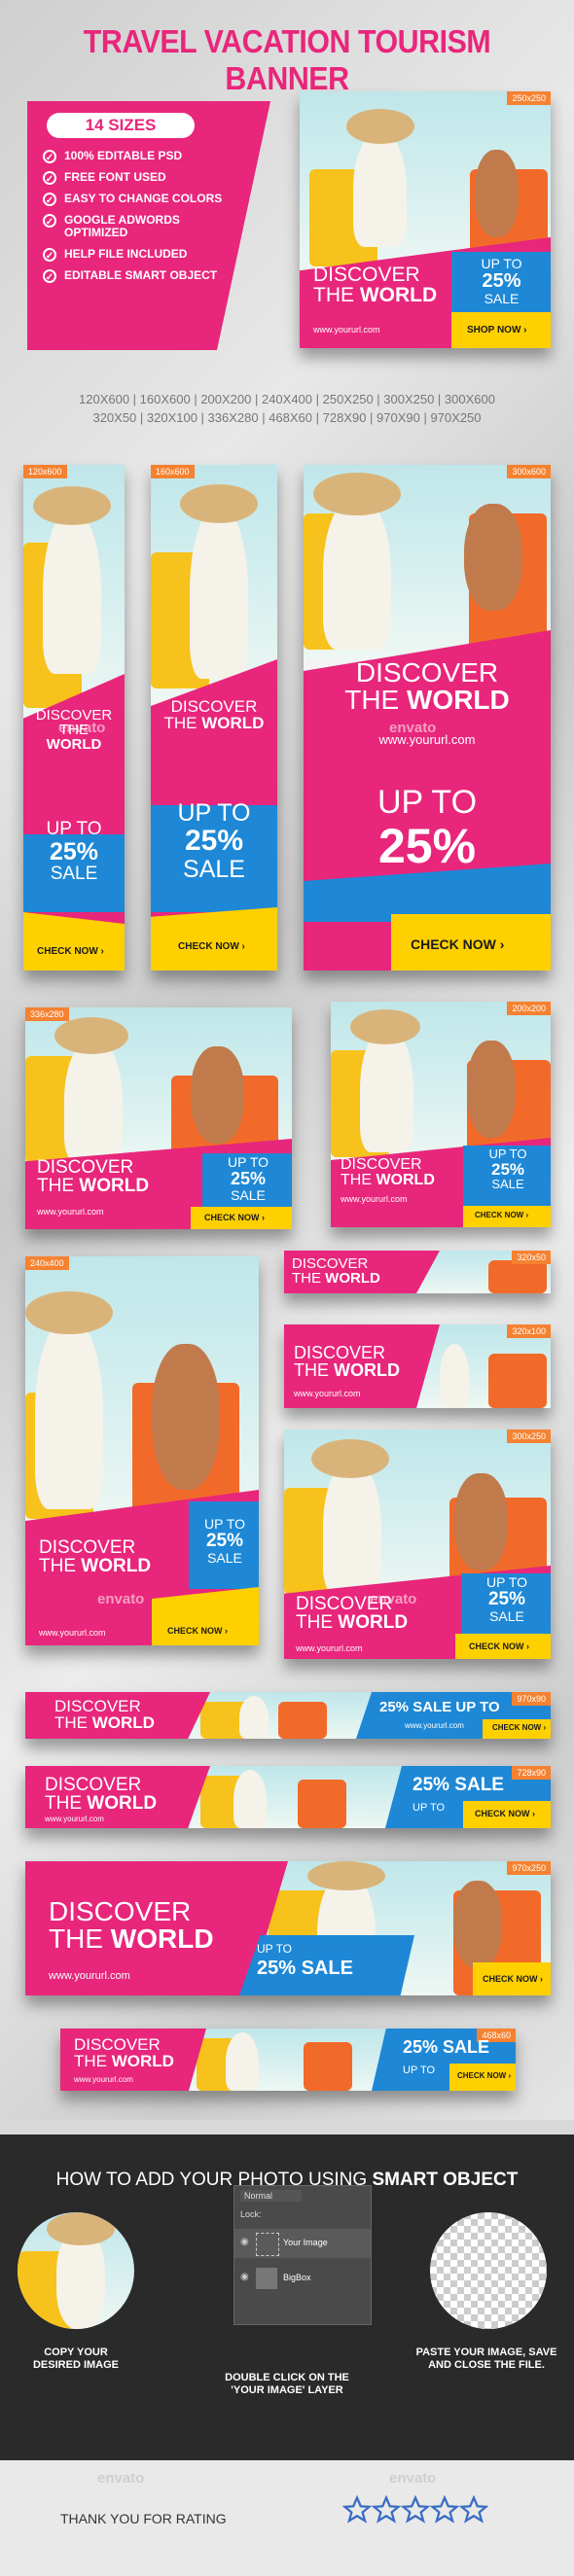 This screenshot has height=2576, width=574. I want to click on thank-you-text: THANK YOU FOR RATING, so click(143, 2518).